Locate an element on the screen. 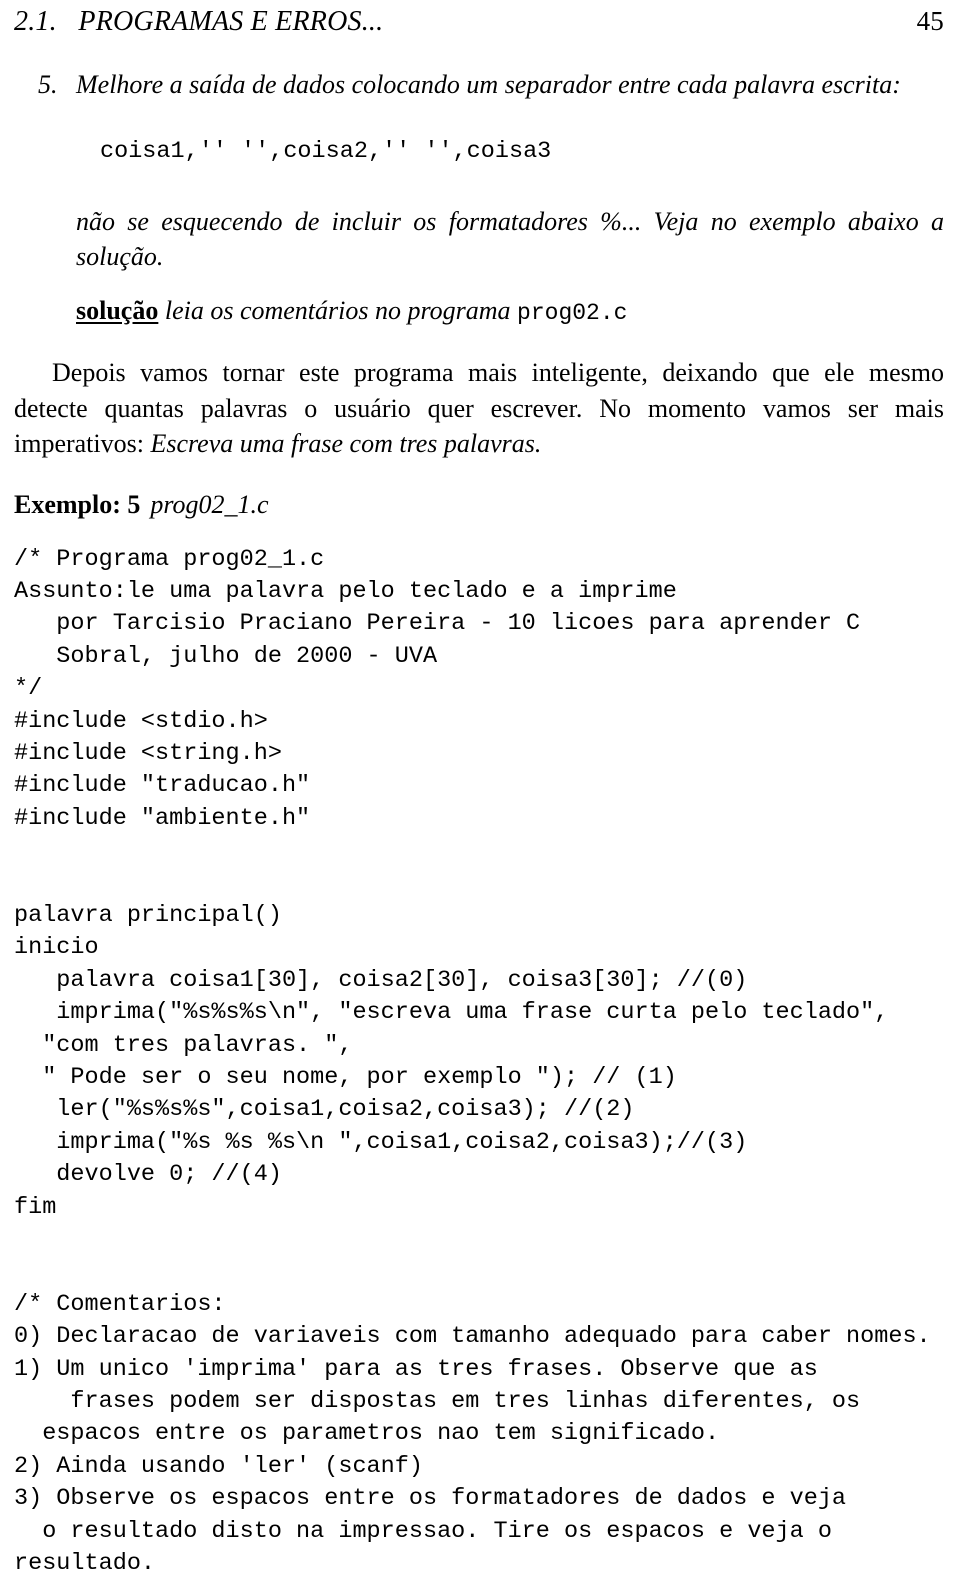 The height and width of the screenshot is (1595, 960). body-paragraph-italic: Escreva uma frase com tres palavras. is located at coordinates (346, 443).